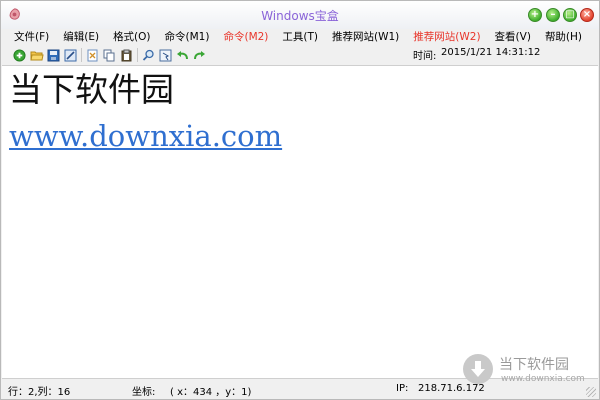  I want to click on cursor-position: 行：2,列：16, so click(39, 392).